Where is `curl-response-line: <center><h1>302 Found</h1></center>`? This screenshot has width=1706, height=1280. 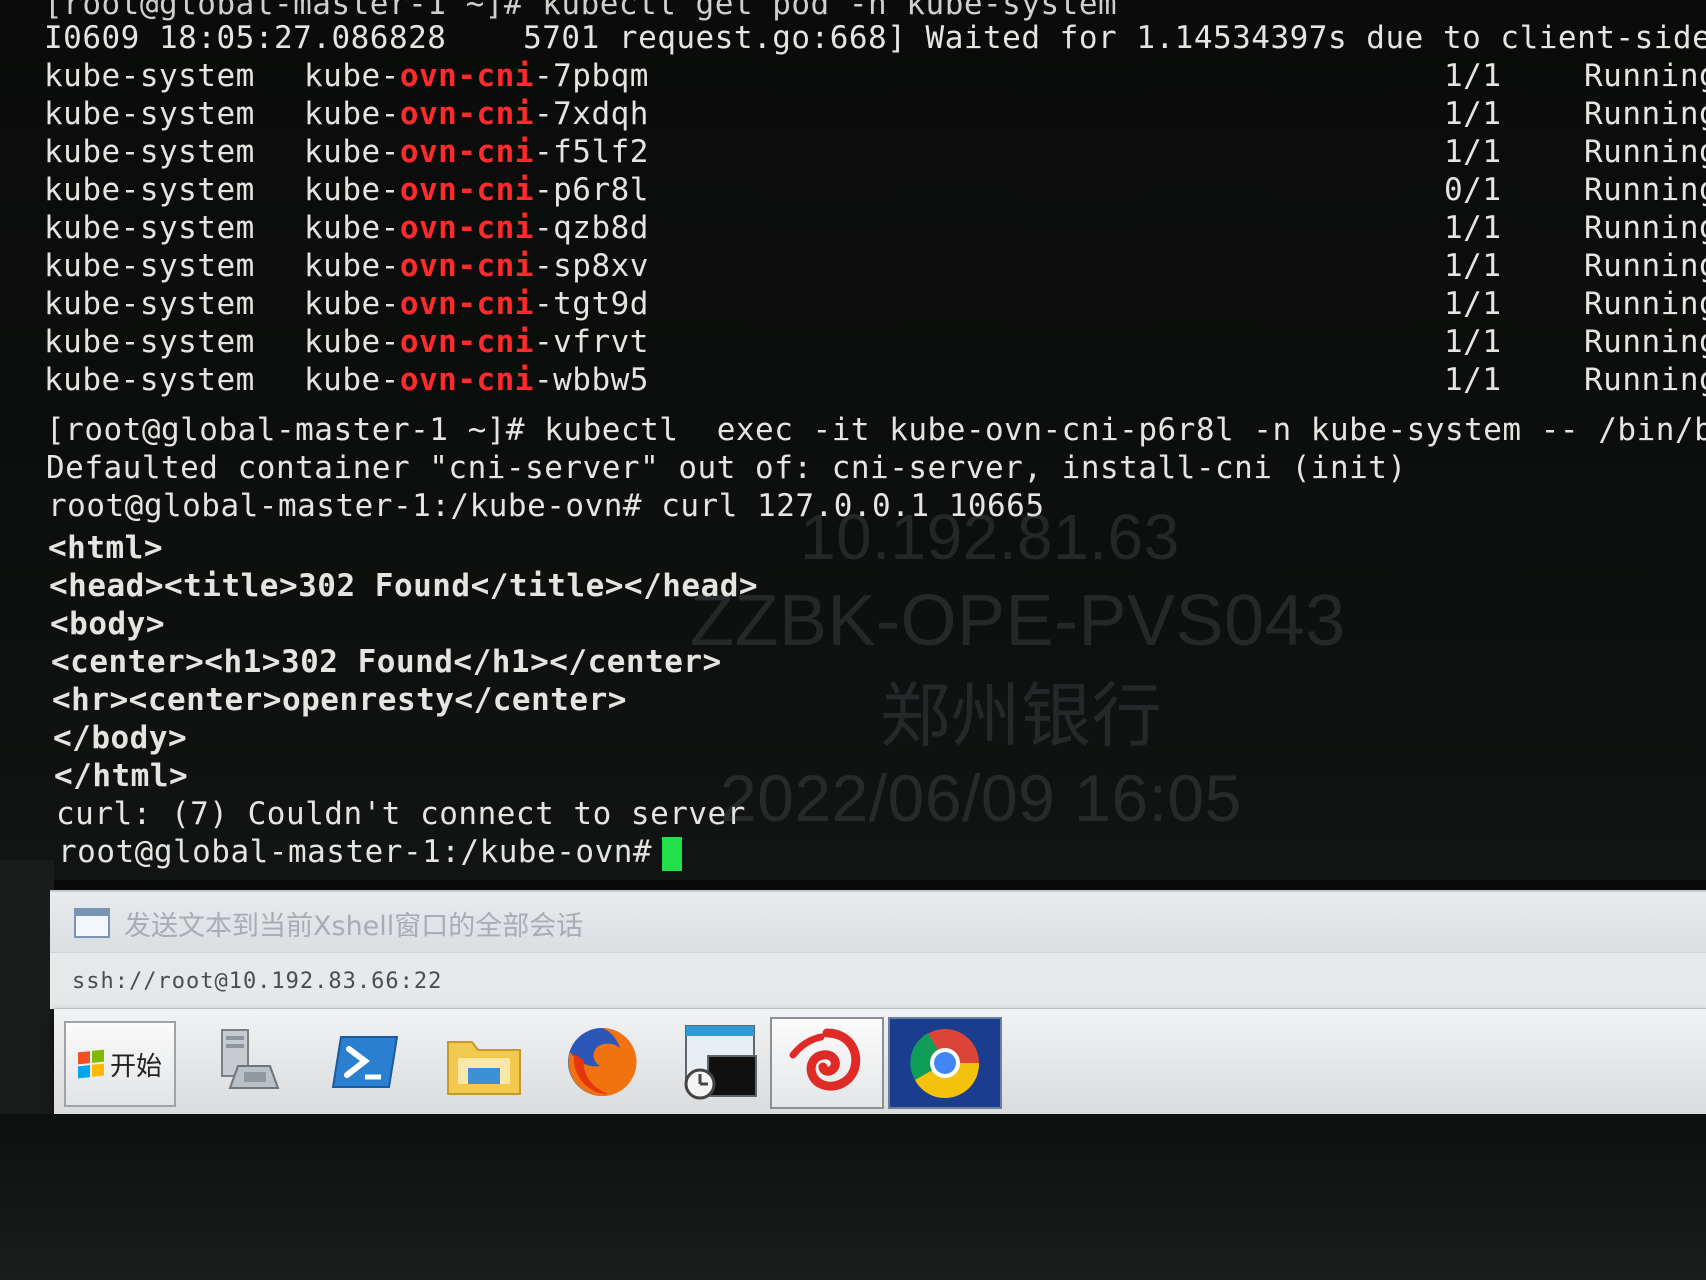
curl-response-line: <center><h1>302 Found</h1></center> is located at coordinates (386, 662).